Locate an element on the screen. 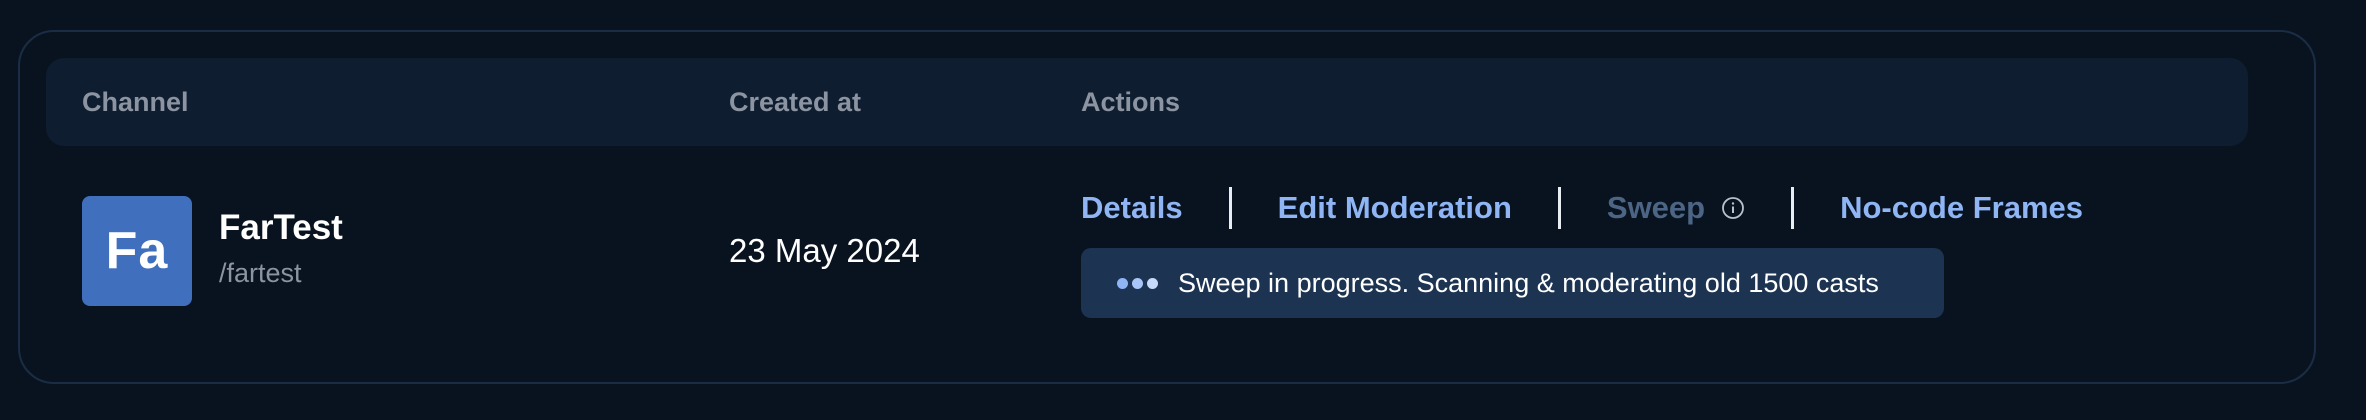 This screenshot has width=2366, height=420. channel-avatar: Fa is located at coordinates (137, 251).